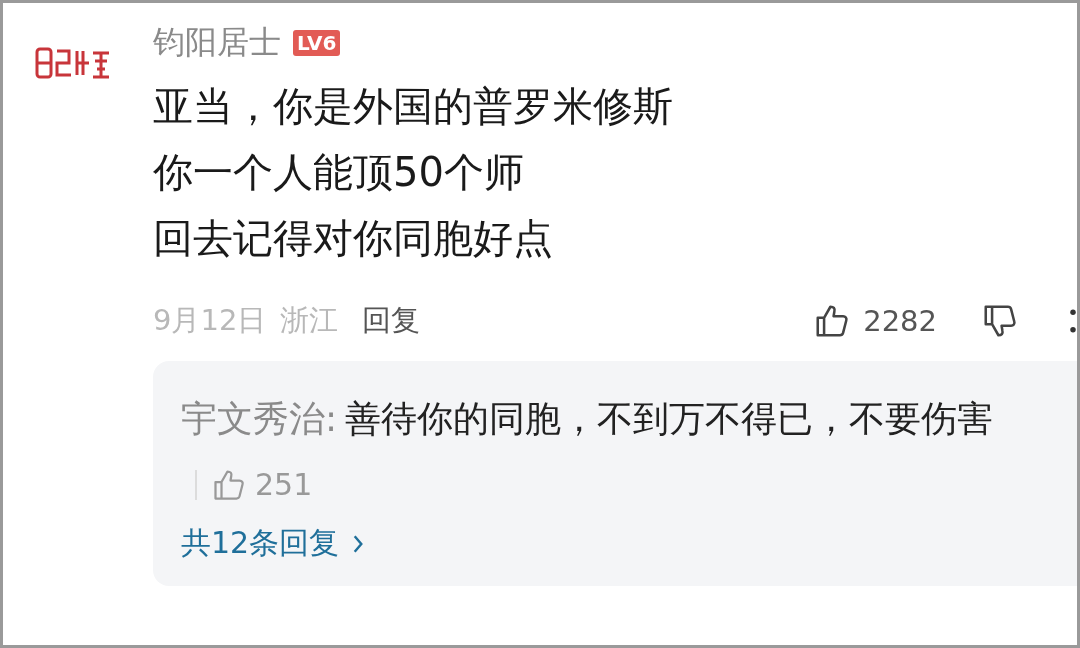 The width and height of the screenshot is (1080, 648). I want to click on more-replies-link: 共12条回复, so click(273, 543).